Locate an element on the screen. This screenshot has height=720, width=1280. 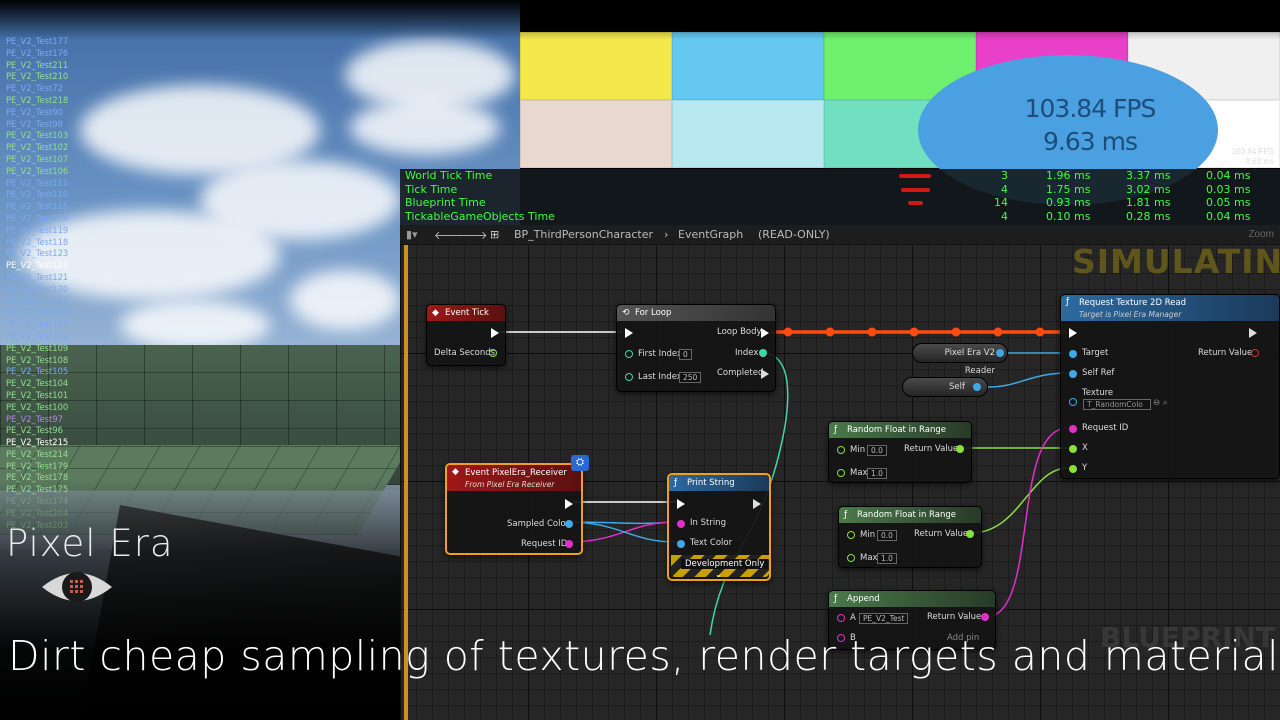
test-name-item: PE_V2_Test98 is located at coordinates (34, 123).